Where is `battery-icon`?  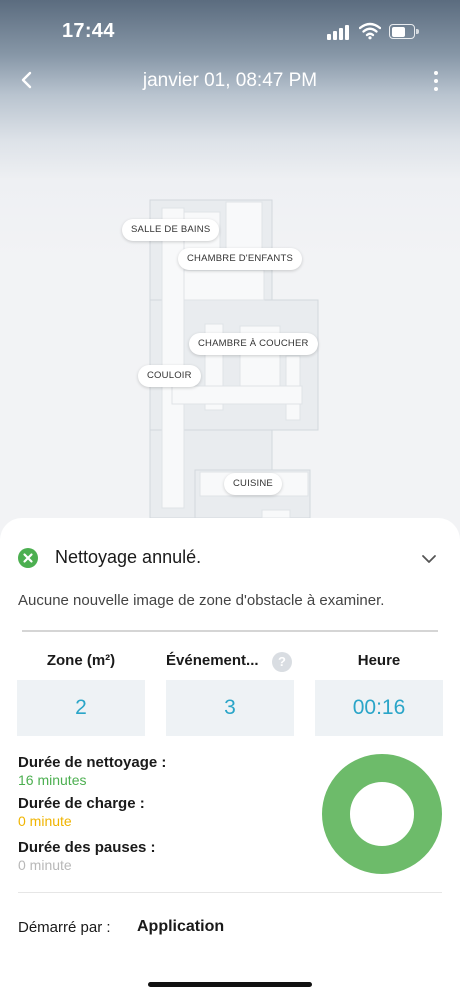 battery-icon is located at coordinates (404, 31).